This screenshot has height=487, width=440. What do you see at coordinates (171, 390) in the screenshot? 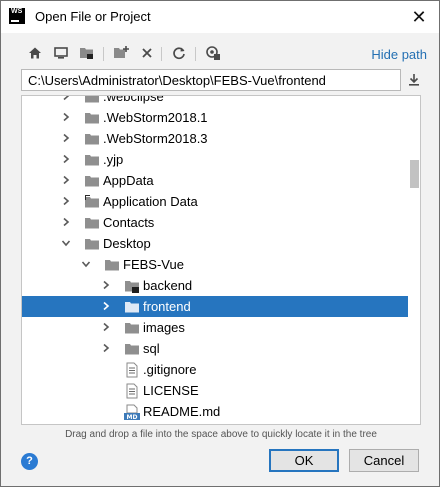
I see `tree-row-label: LICENSE` at bounding box center [171, 390].